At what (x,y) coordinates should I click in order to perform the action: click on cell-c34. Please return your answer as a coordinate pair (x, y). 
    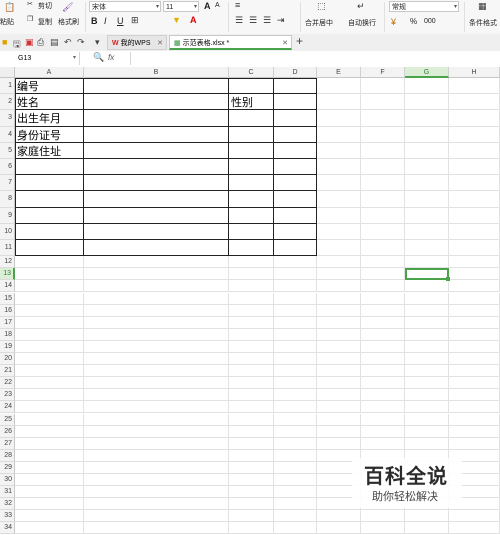
    Looking at the image, I should click on (251, 528).